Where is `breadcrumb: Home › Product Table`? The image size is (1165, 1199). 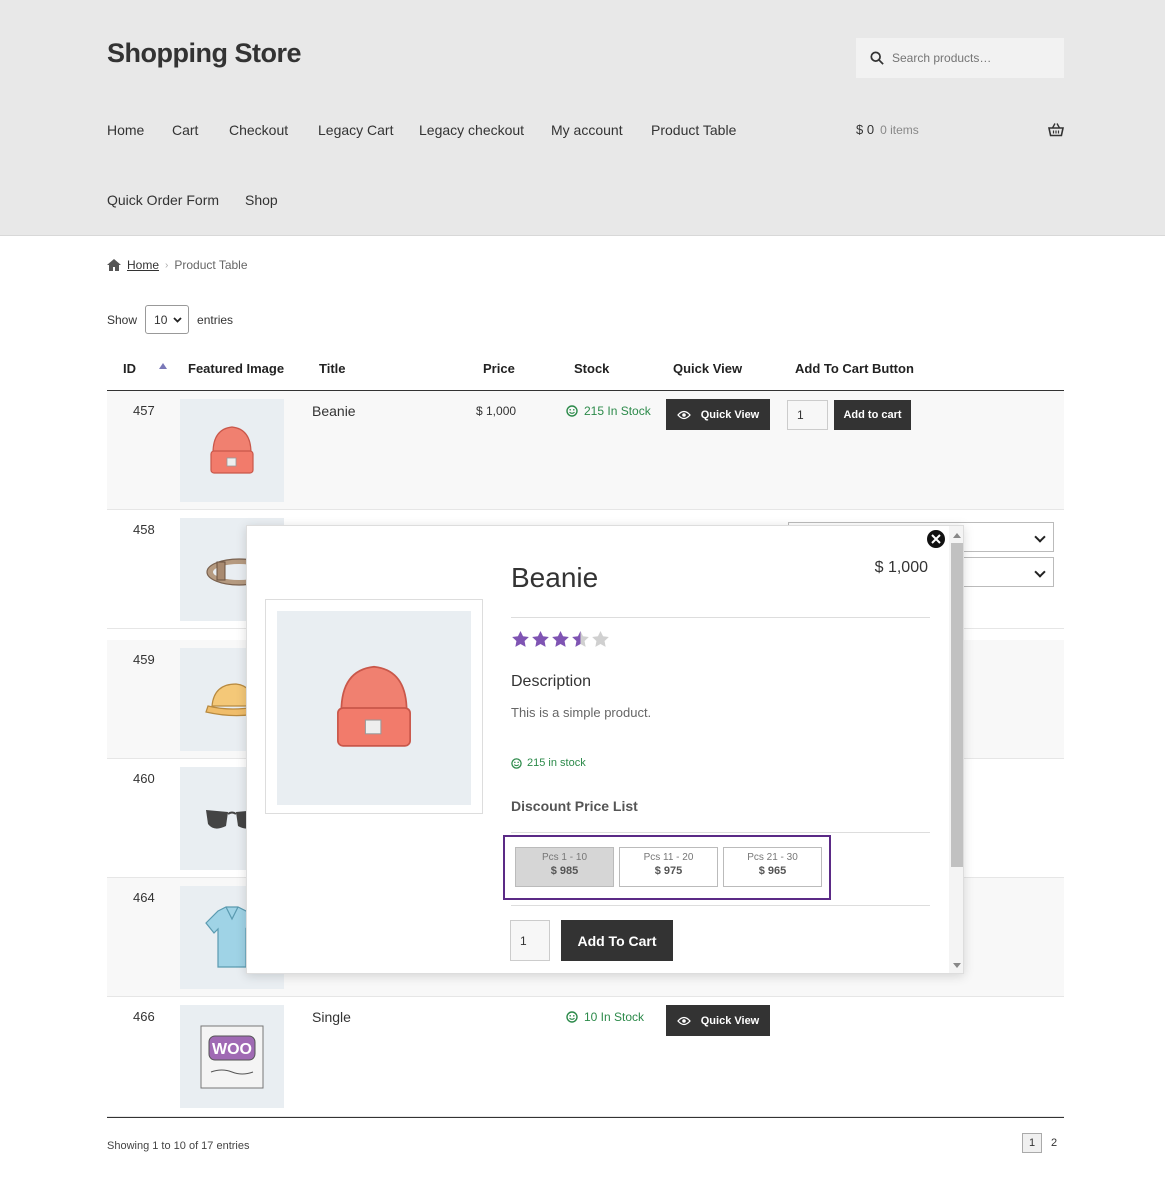
breadcrumb: Home › Product Table is located at coordinates (177, 265).